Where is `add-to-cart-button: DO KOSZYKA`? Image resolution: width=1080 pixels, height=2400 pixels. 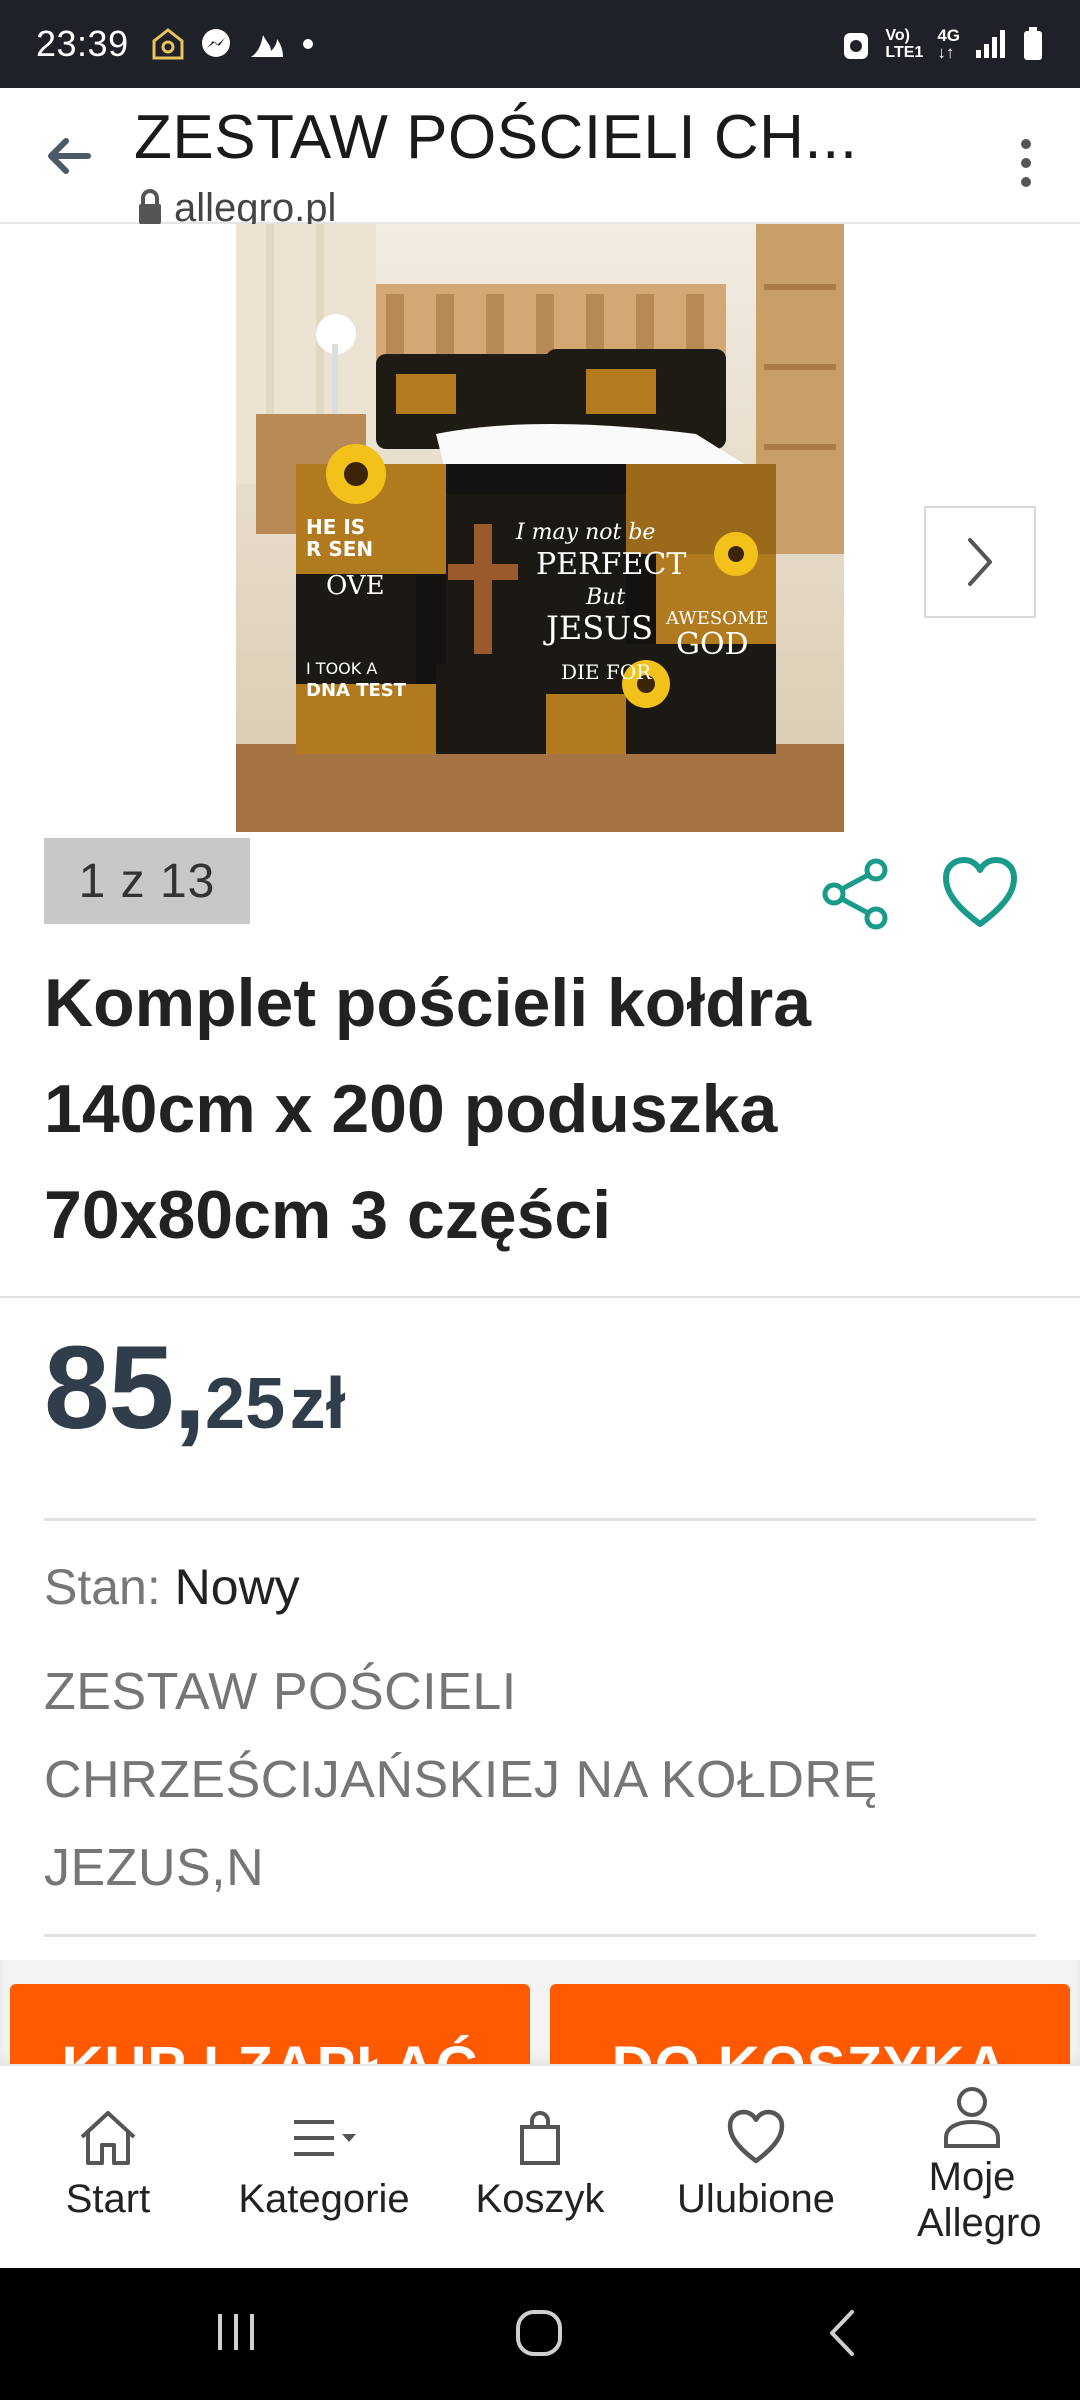
add-to-cart-button: DO KOSZYKA is located at coordinates (810, 2025).